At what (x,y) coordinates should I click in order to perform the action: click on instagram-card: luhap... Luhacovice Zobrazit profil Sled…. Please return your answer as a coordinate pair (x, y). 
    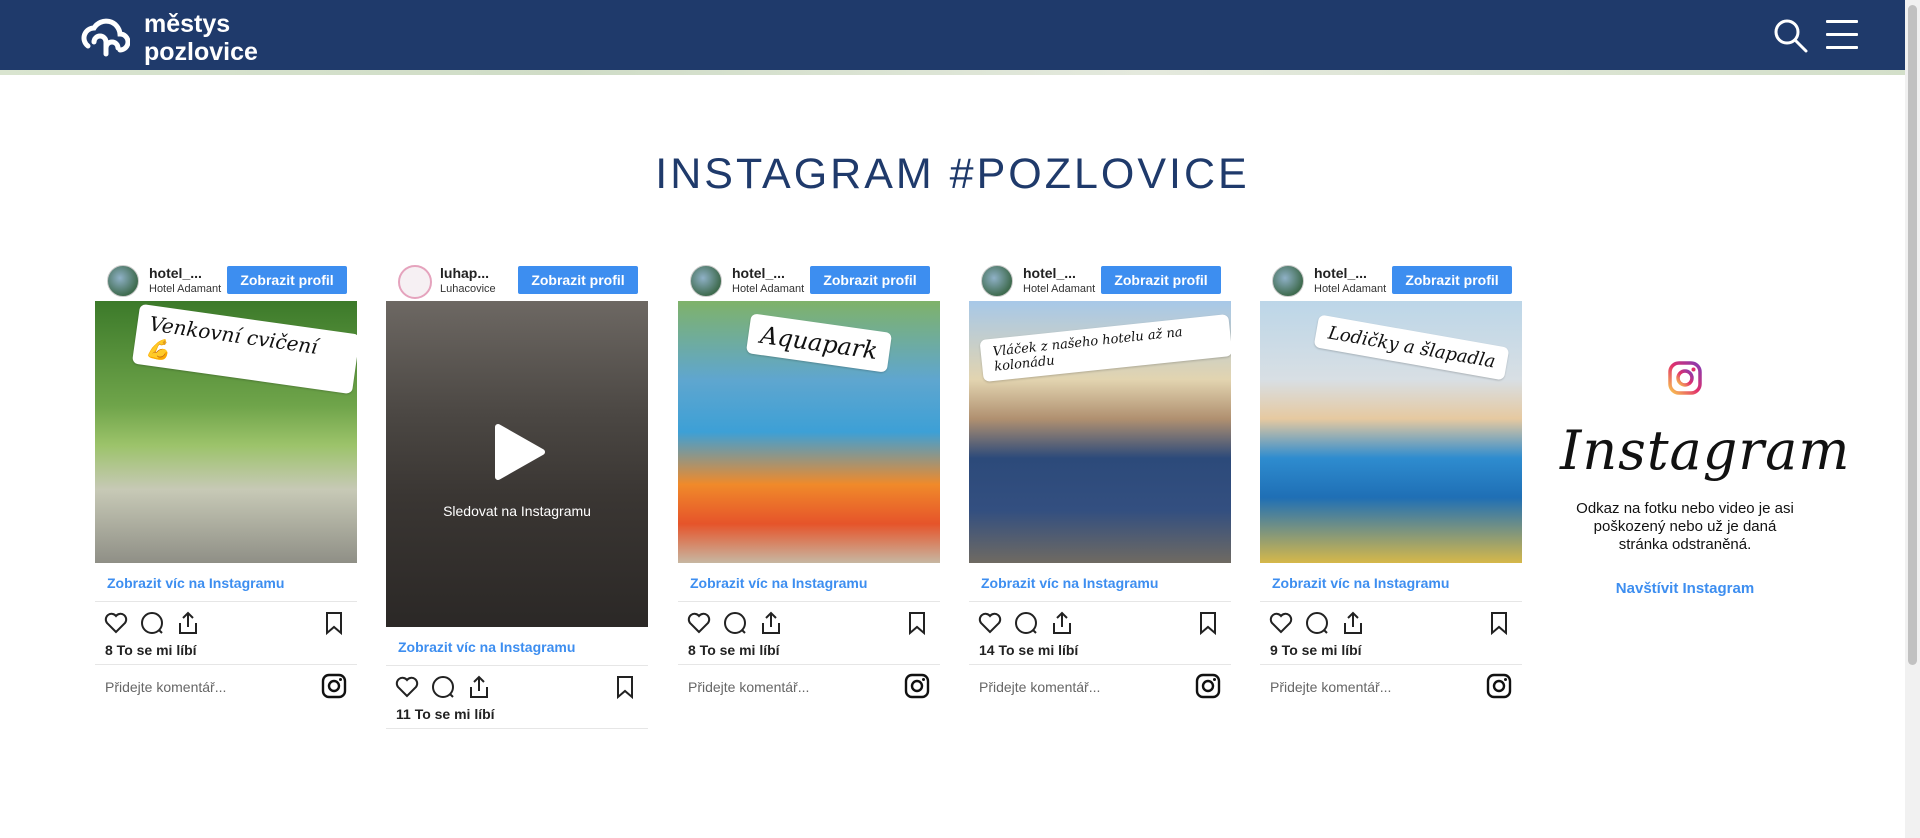
    Looking at the image, I should click on (517, 493).